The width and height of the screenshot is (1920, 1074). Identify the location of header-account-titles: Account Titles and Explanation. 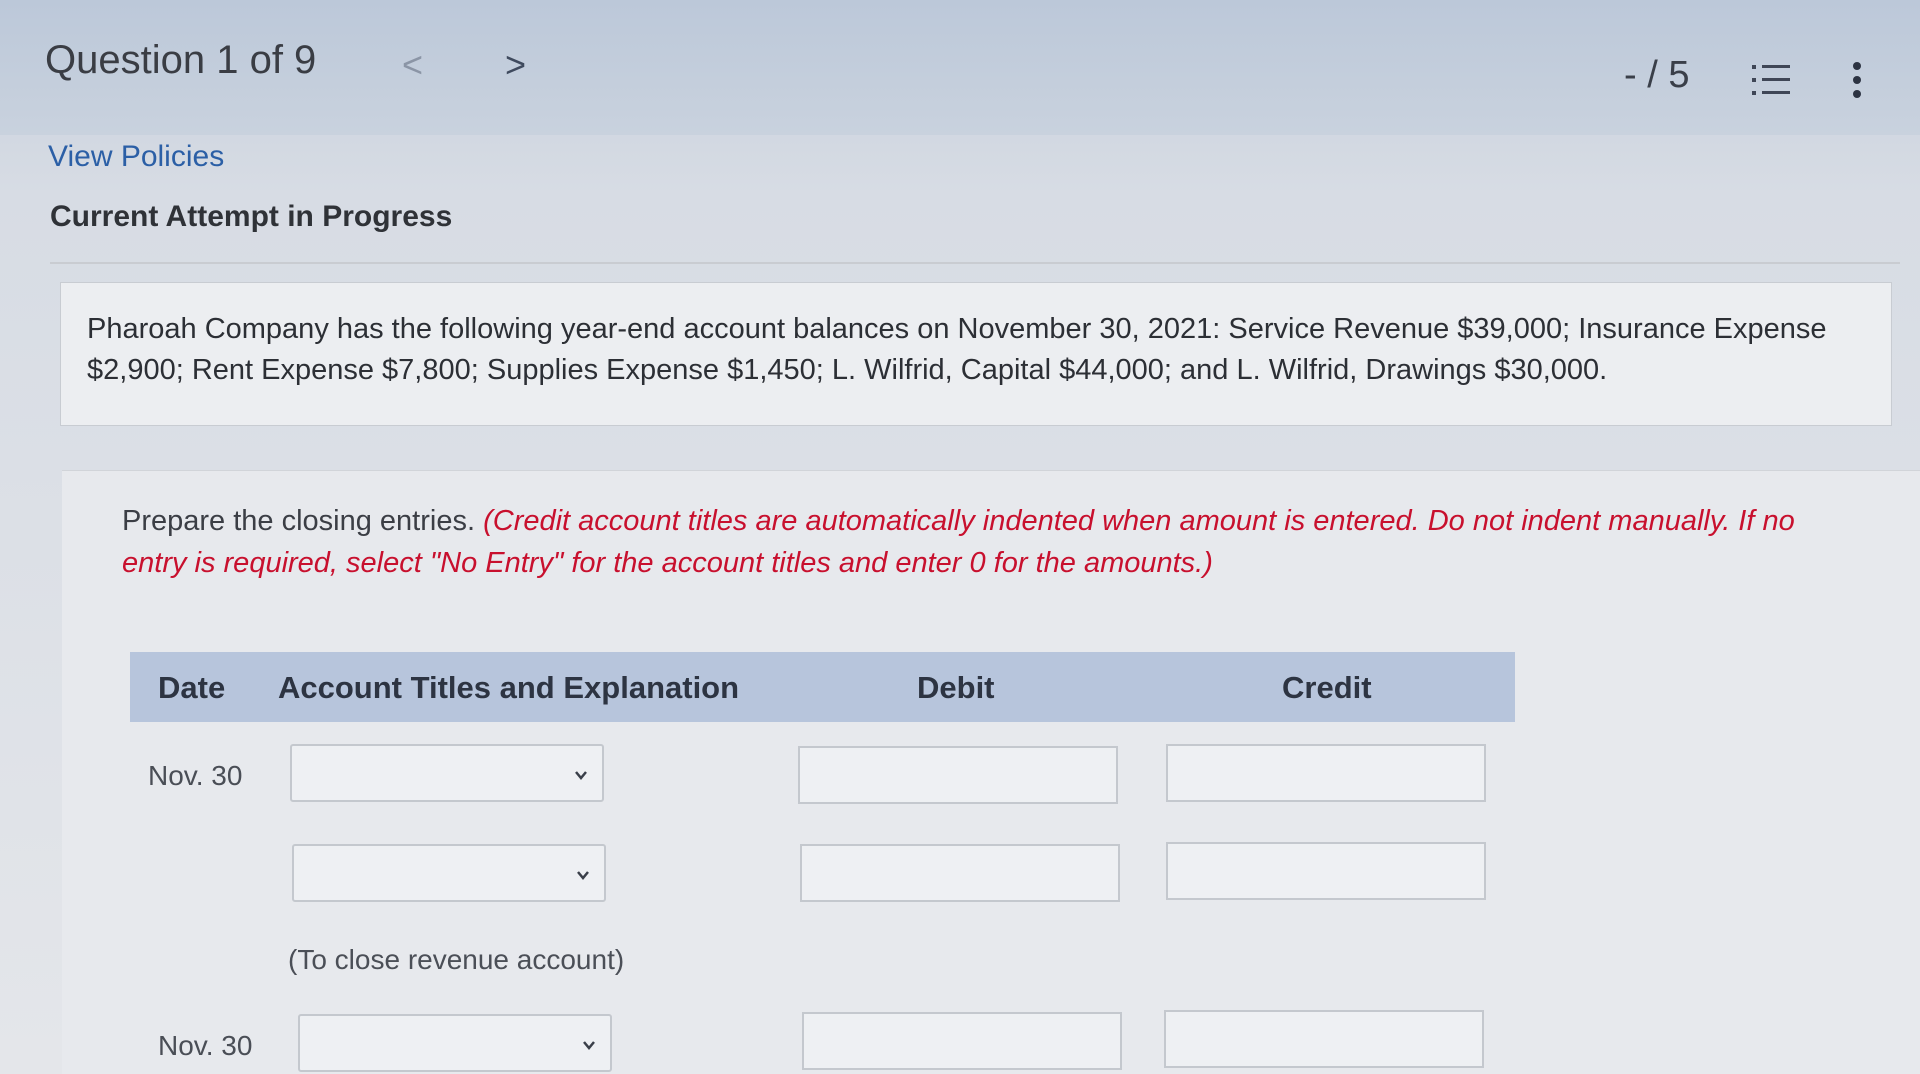
(509, 687).